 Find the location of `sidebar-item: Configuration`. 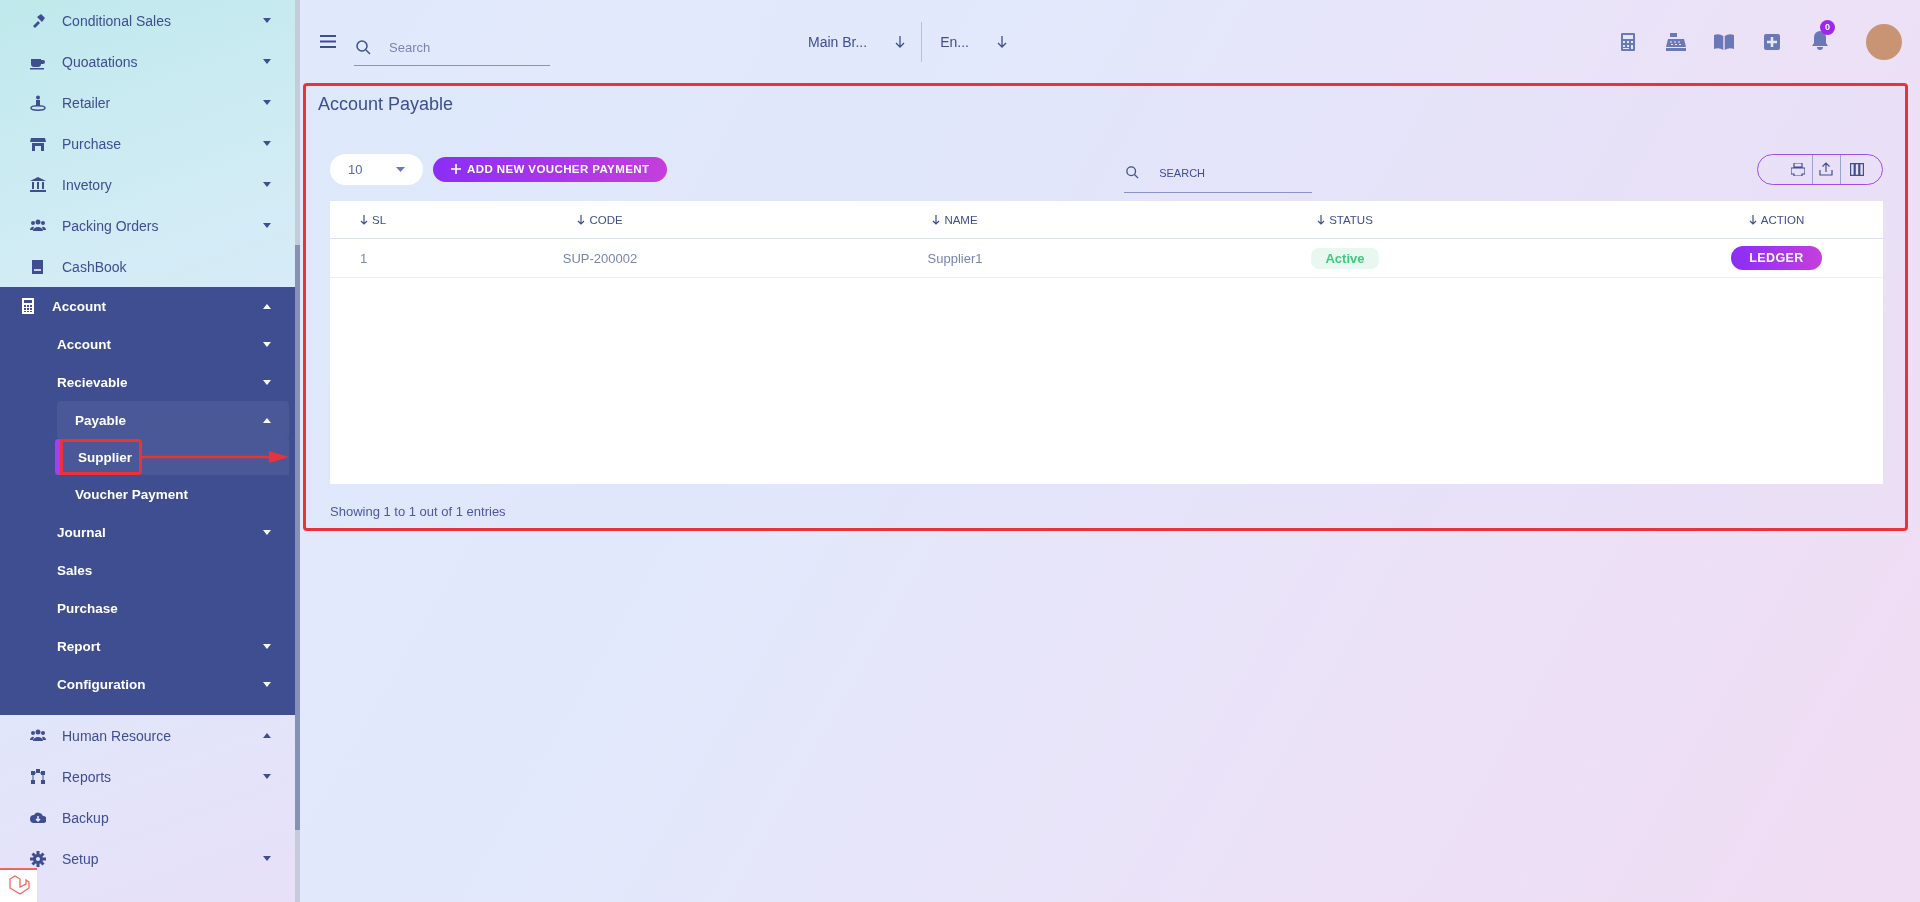

sidebar-item: Configuration is located at coordinates (147, 684).